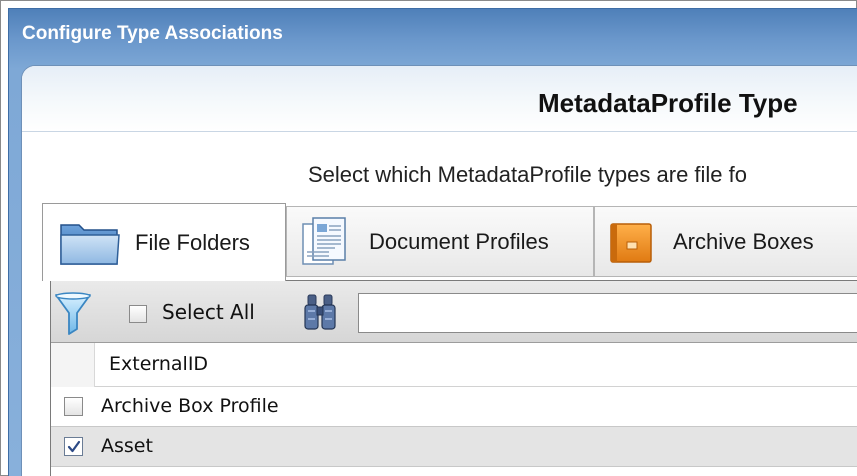  Describe the element at coordinates (152, 33) in the screenshot. I see `window-title: Configure Type Associations` at that location.